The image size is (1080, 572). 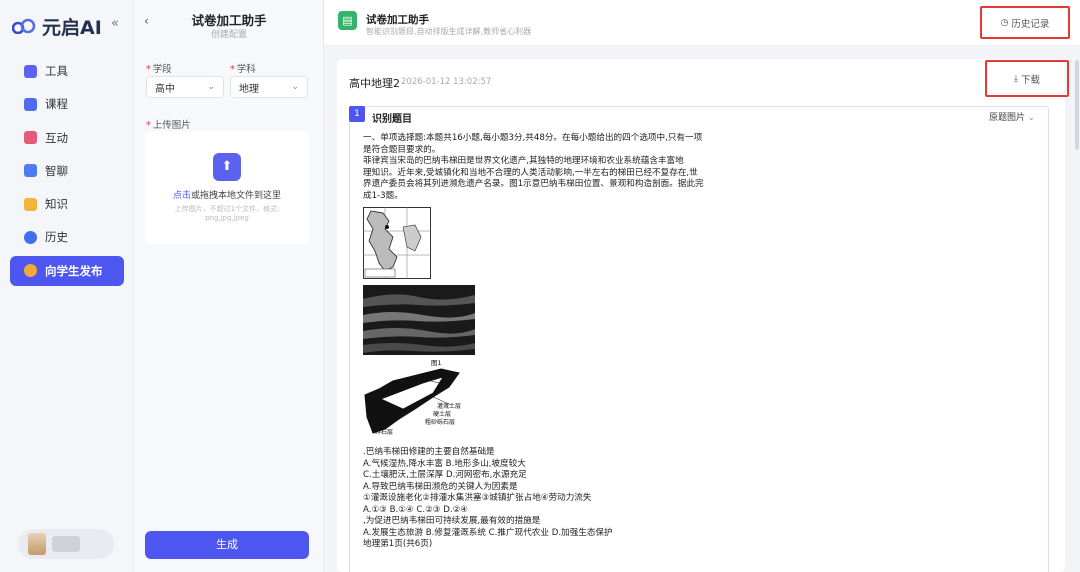 I want to click on upload-label: * 上传图片, so click(x=168, y=125).